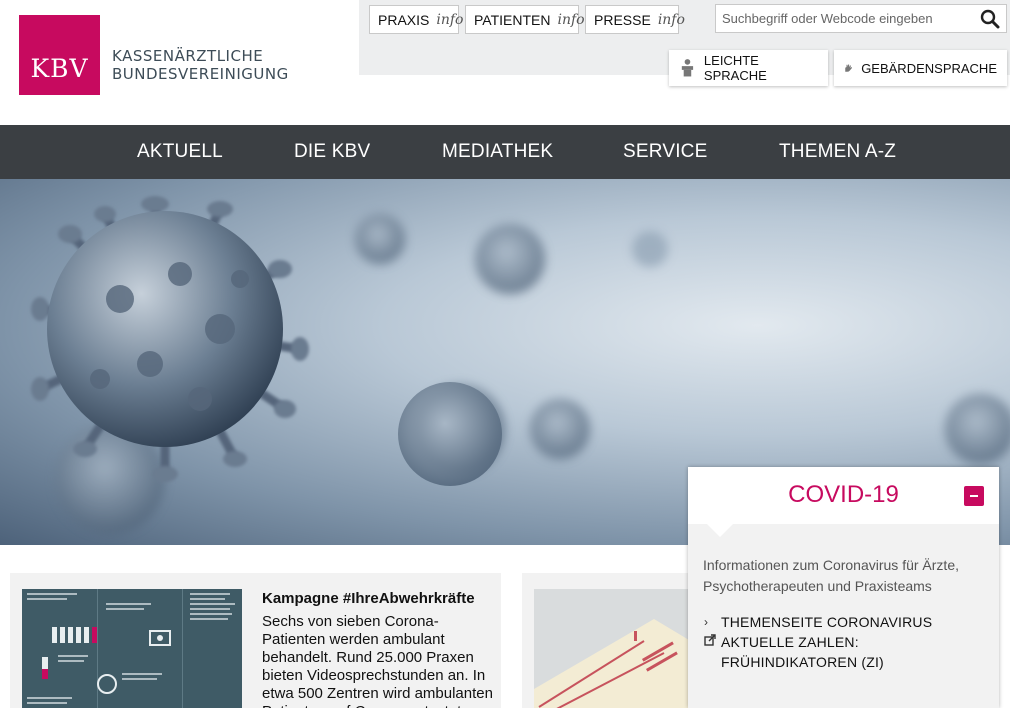  Describe the element at coordinates (720, 530) in the screenshot. I see `panel-pointer` at that location.